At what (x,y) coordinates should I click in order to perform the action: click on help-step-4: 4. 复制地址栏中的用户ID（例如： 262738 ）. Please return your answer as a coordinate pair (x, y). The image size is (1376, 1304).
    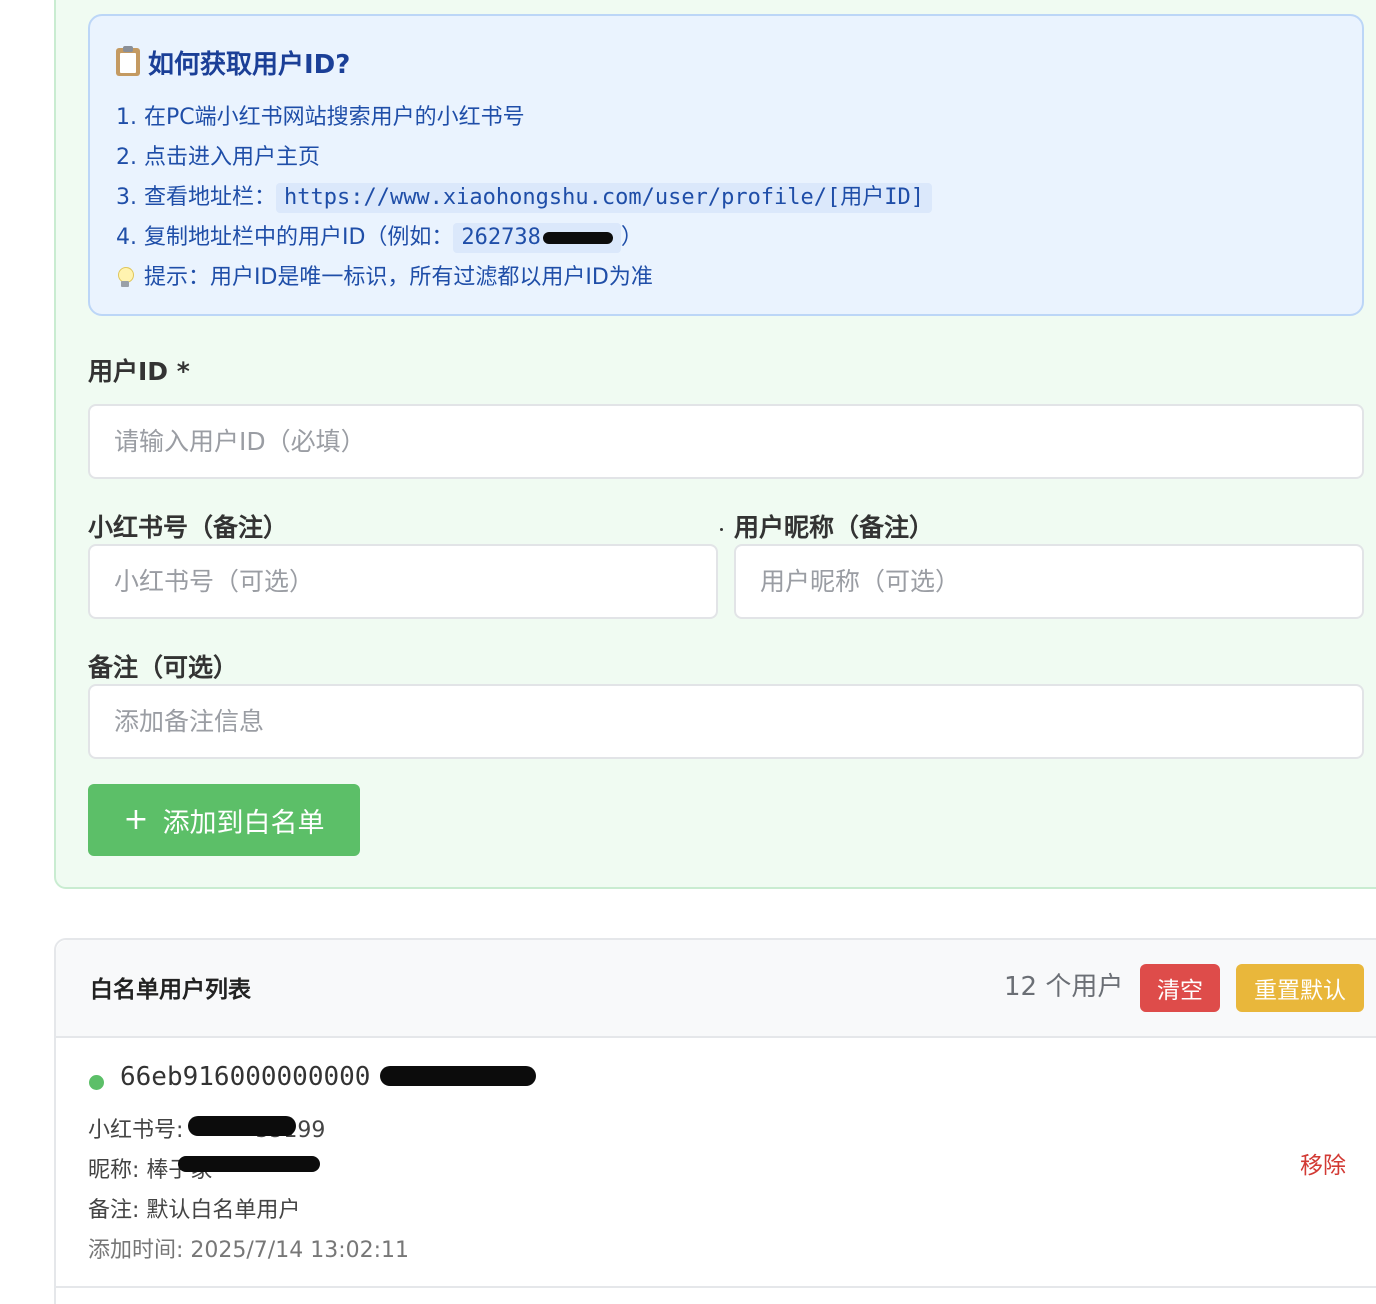
    Looking at the image, I should click on (727, 238).